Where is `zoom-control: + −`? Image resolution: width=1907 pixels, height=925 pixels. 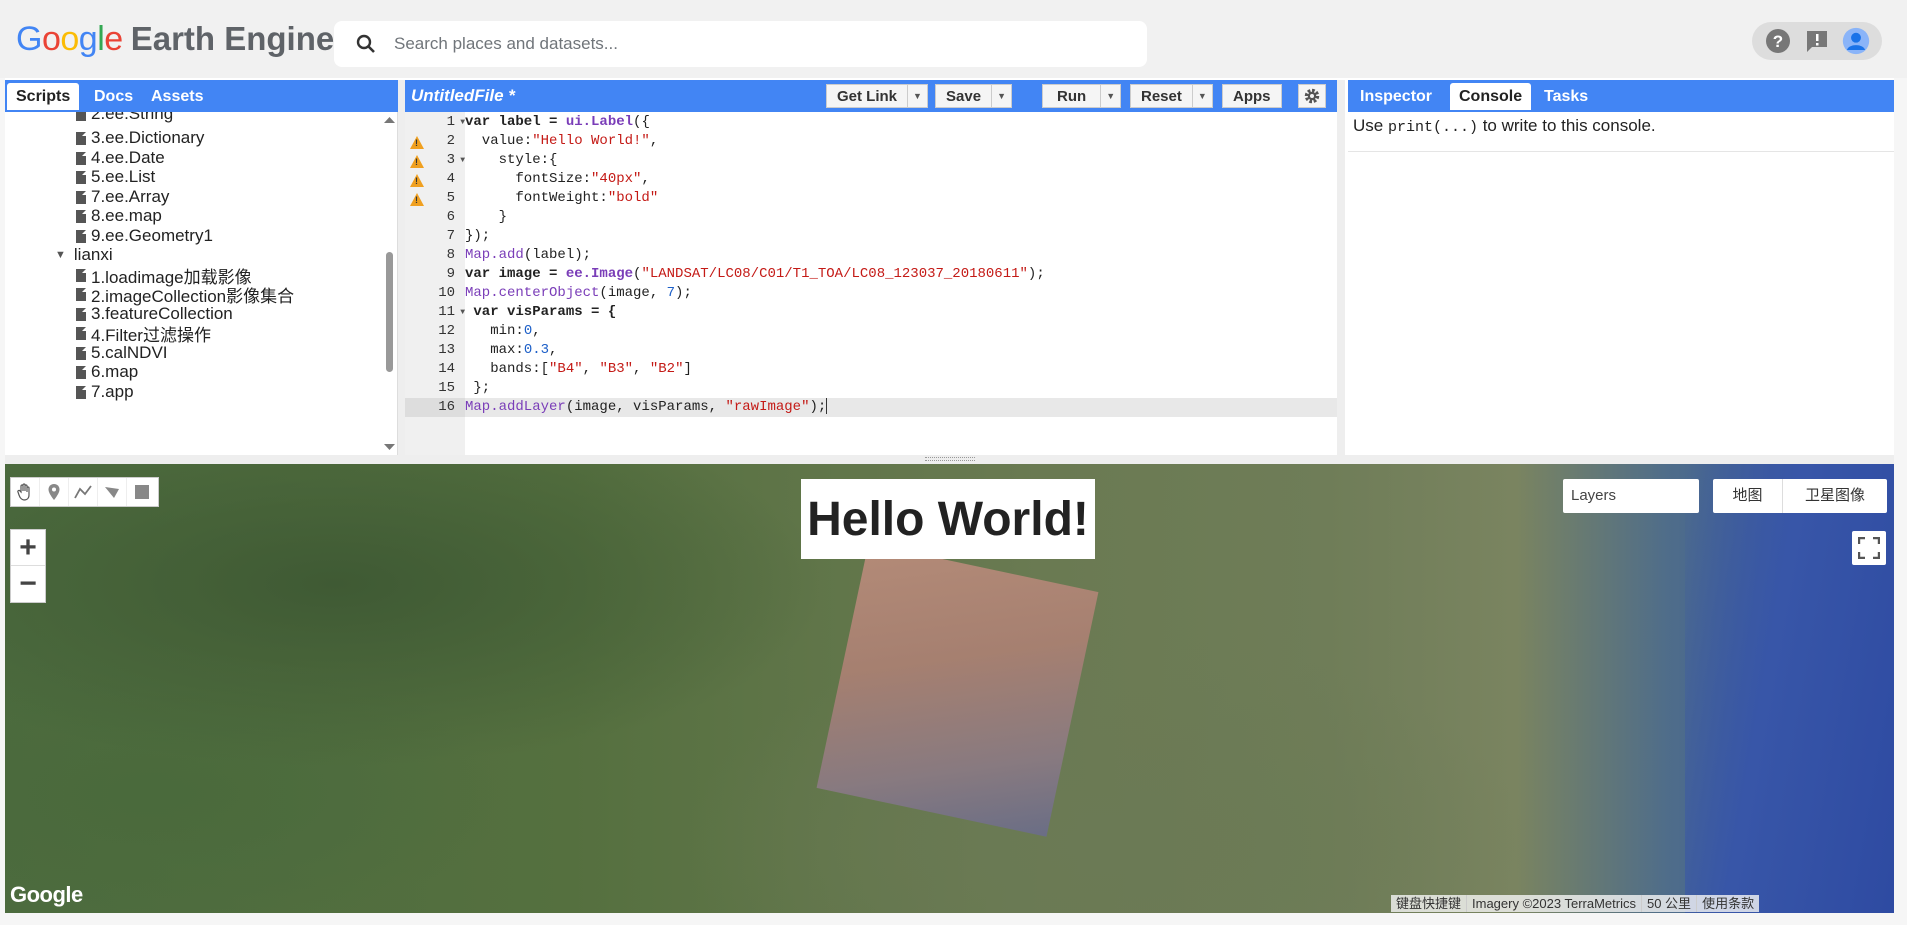 zoom-control: + − is located at coordinates (28, 566).